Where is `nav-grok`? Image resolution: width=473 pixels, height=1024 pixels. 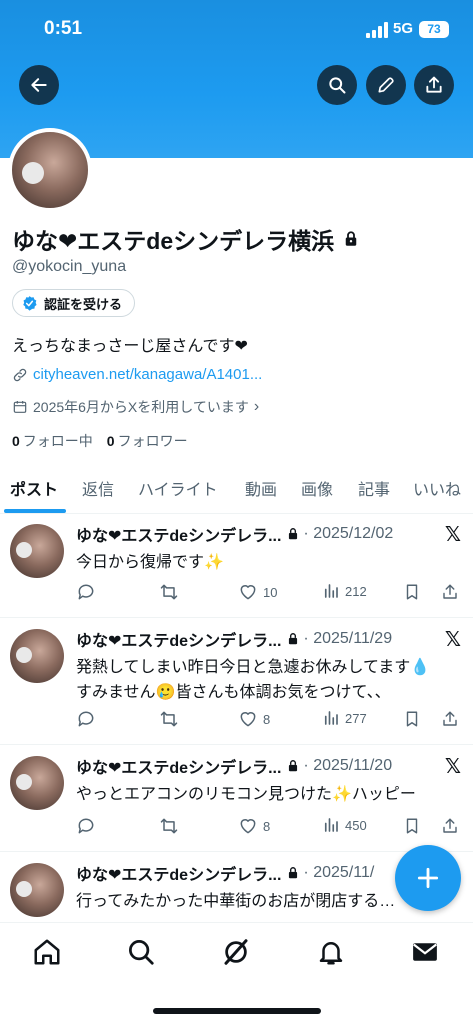
nav-grok is located at coordinates (236, 952).